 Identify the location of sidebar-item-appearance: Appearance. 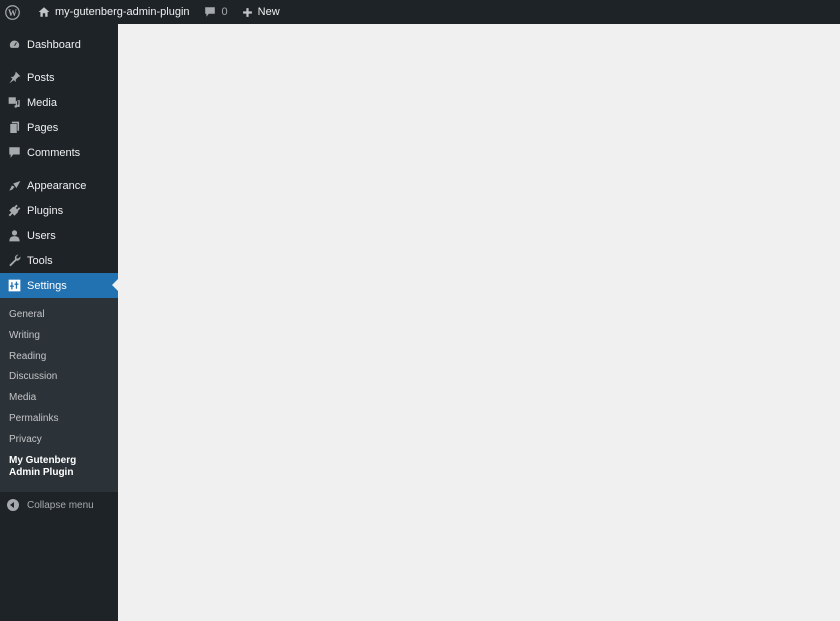
(59, 185).